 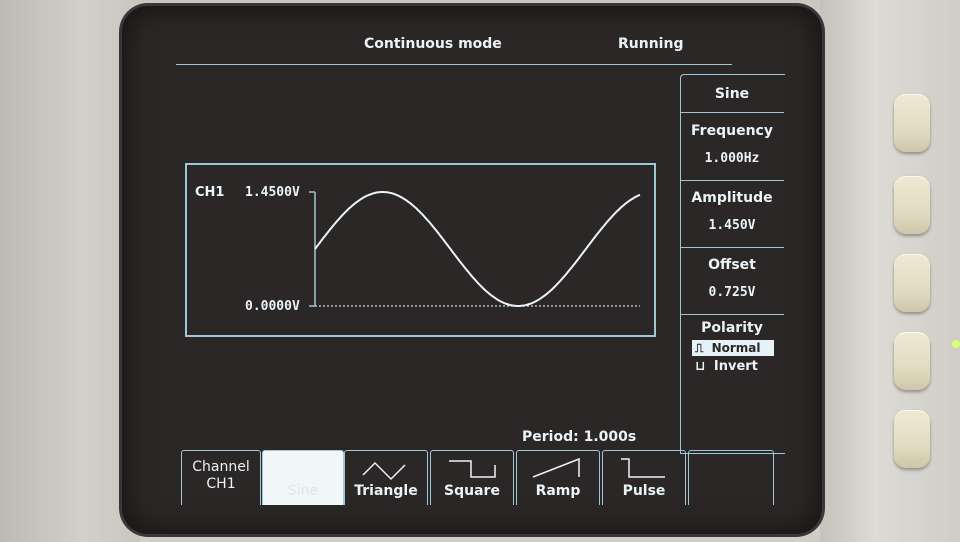 I want to click on channel-tab: Channel CH1, so click(x=221, y=477).